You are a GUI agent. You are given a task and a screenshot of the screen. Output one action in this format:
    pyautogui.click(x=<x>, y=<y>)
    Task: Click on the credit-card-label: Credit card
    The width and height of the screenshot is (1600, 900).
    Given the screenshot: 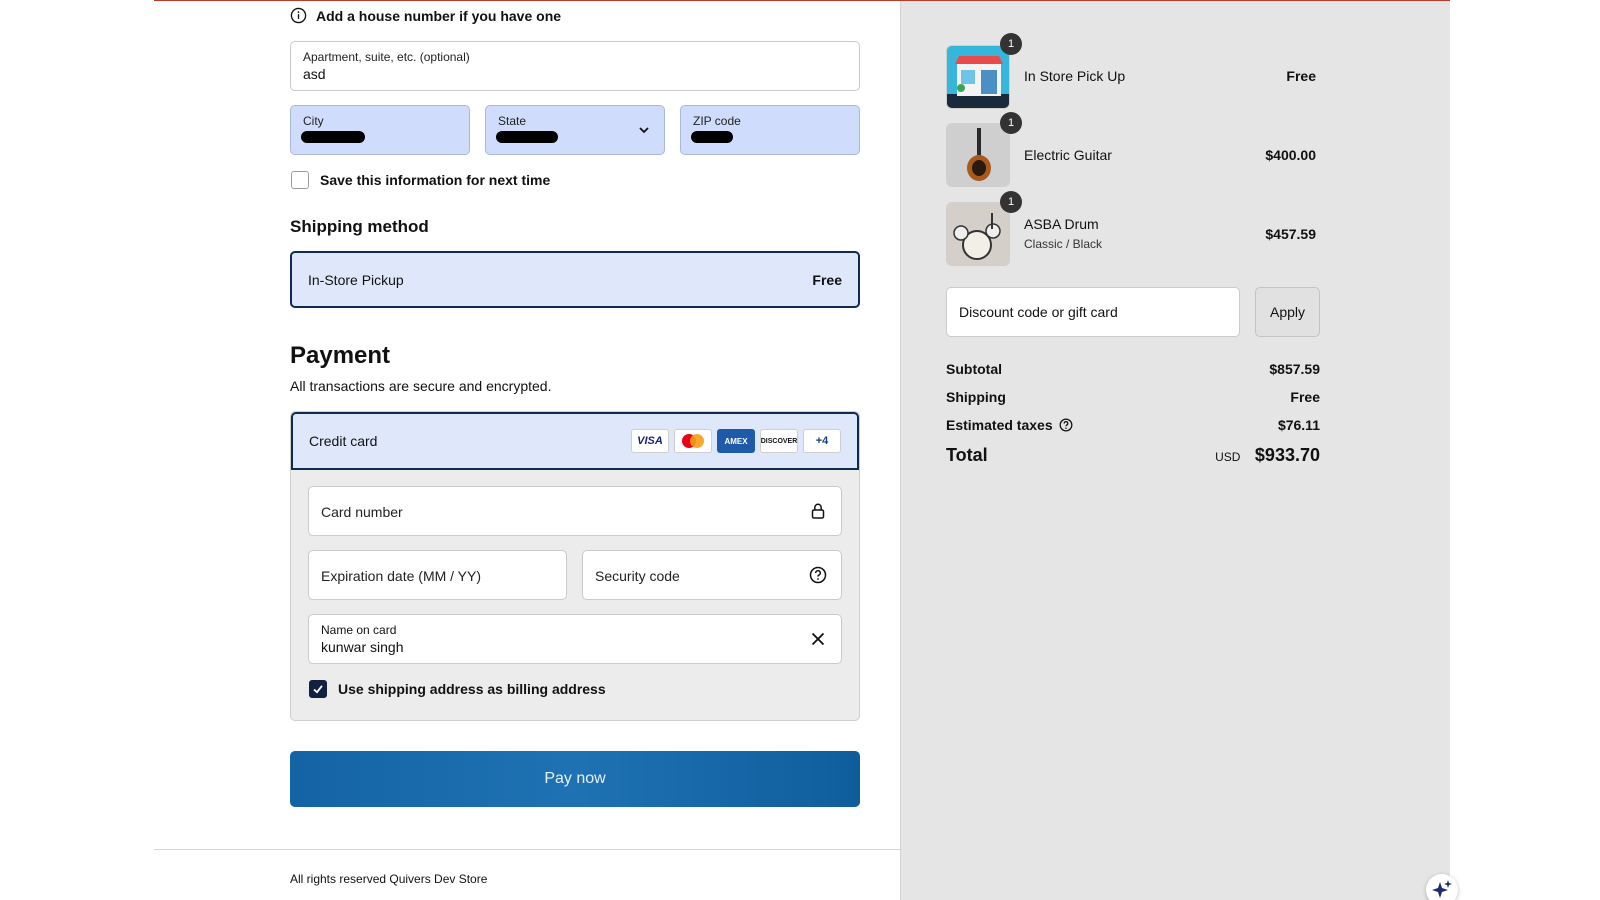 What is the action you would take?
    pyautogui.click(x=343, y=441)
    